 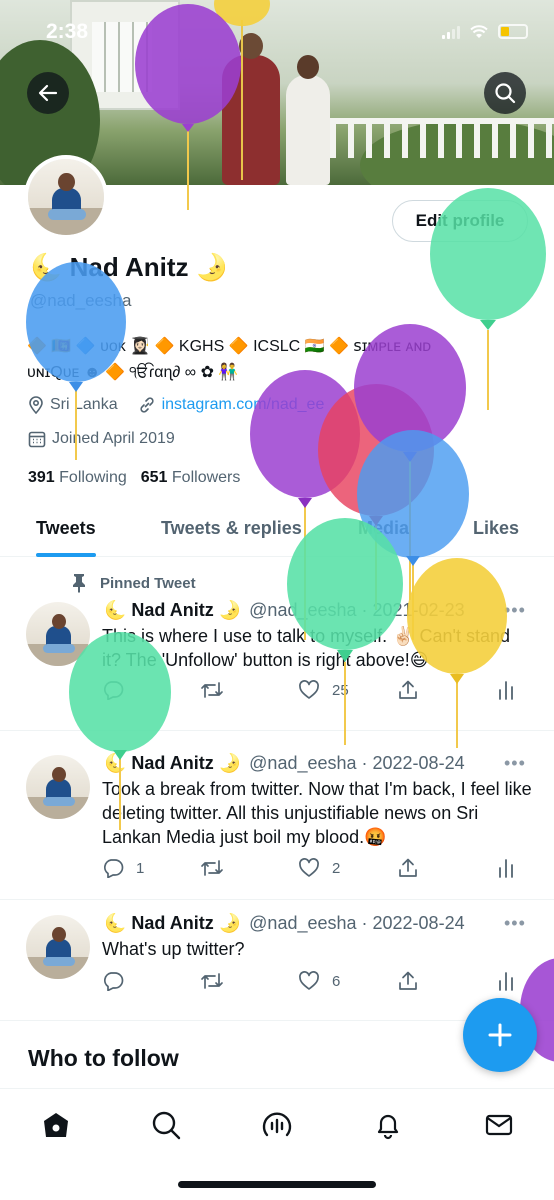 I want to click on nav-messages, so click(x=499, y=1125).